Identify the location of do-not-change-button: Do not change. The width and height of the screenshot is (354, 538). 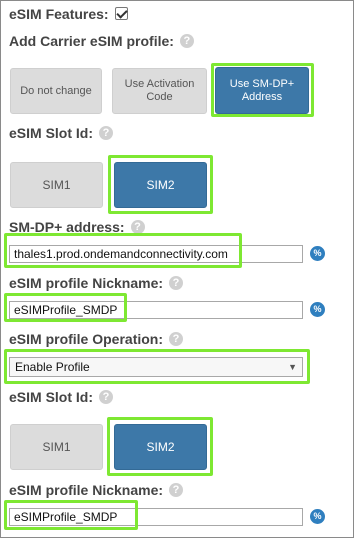
(56, 91).